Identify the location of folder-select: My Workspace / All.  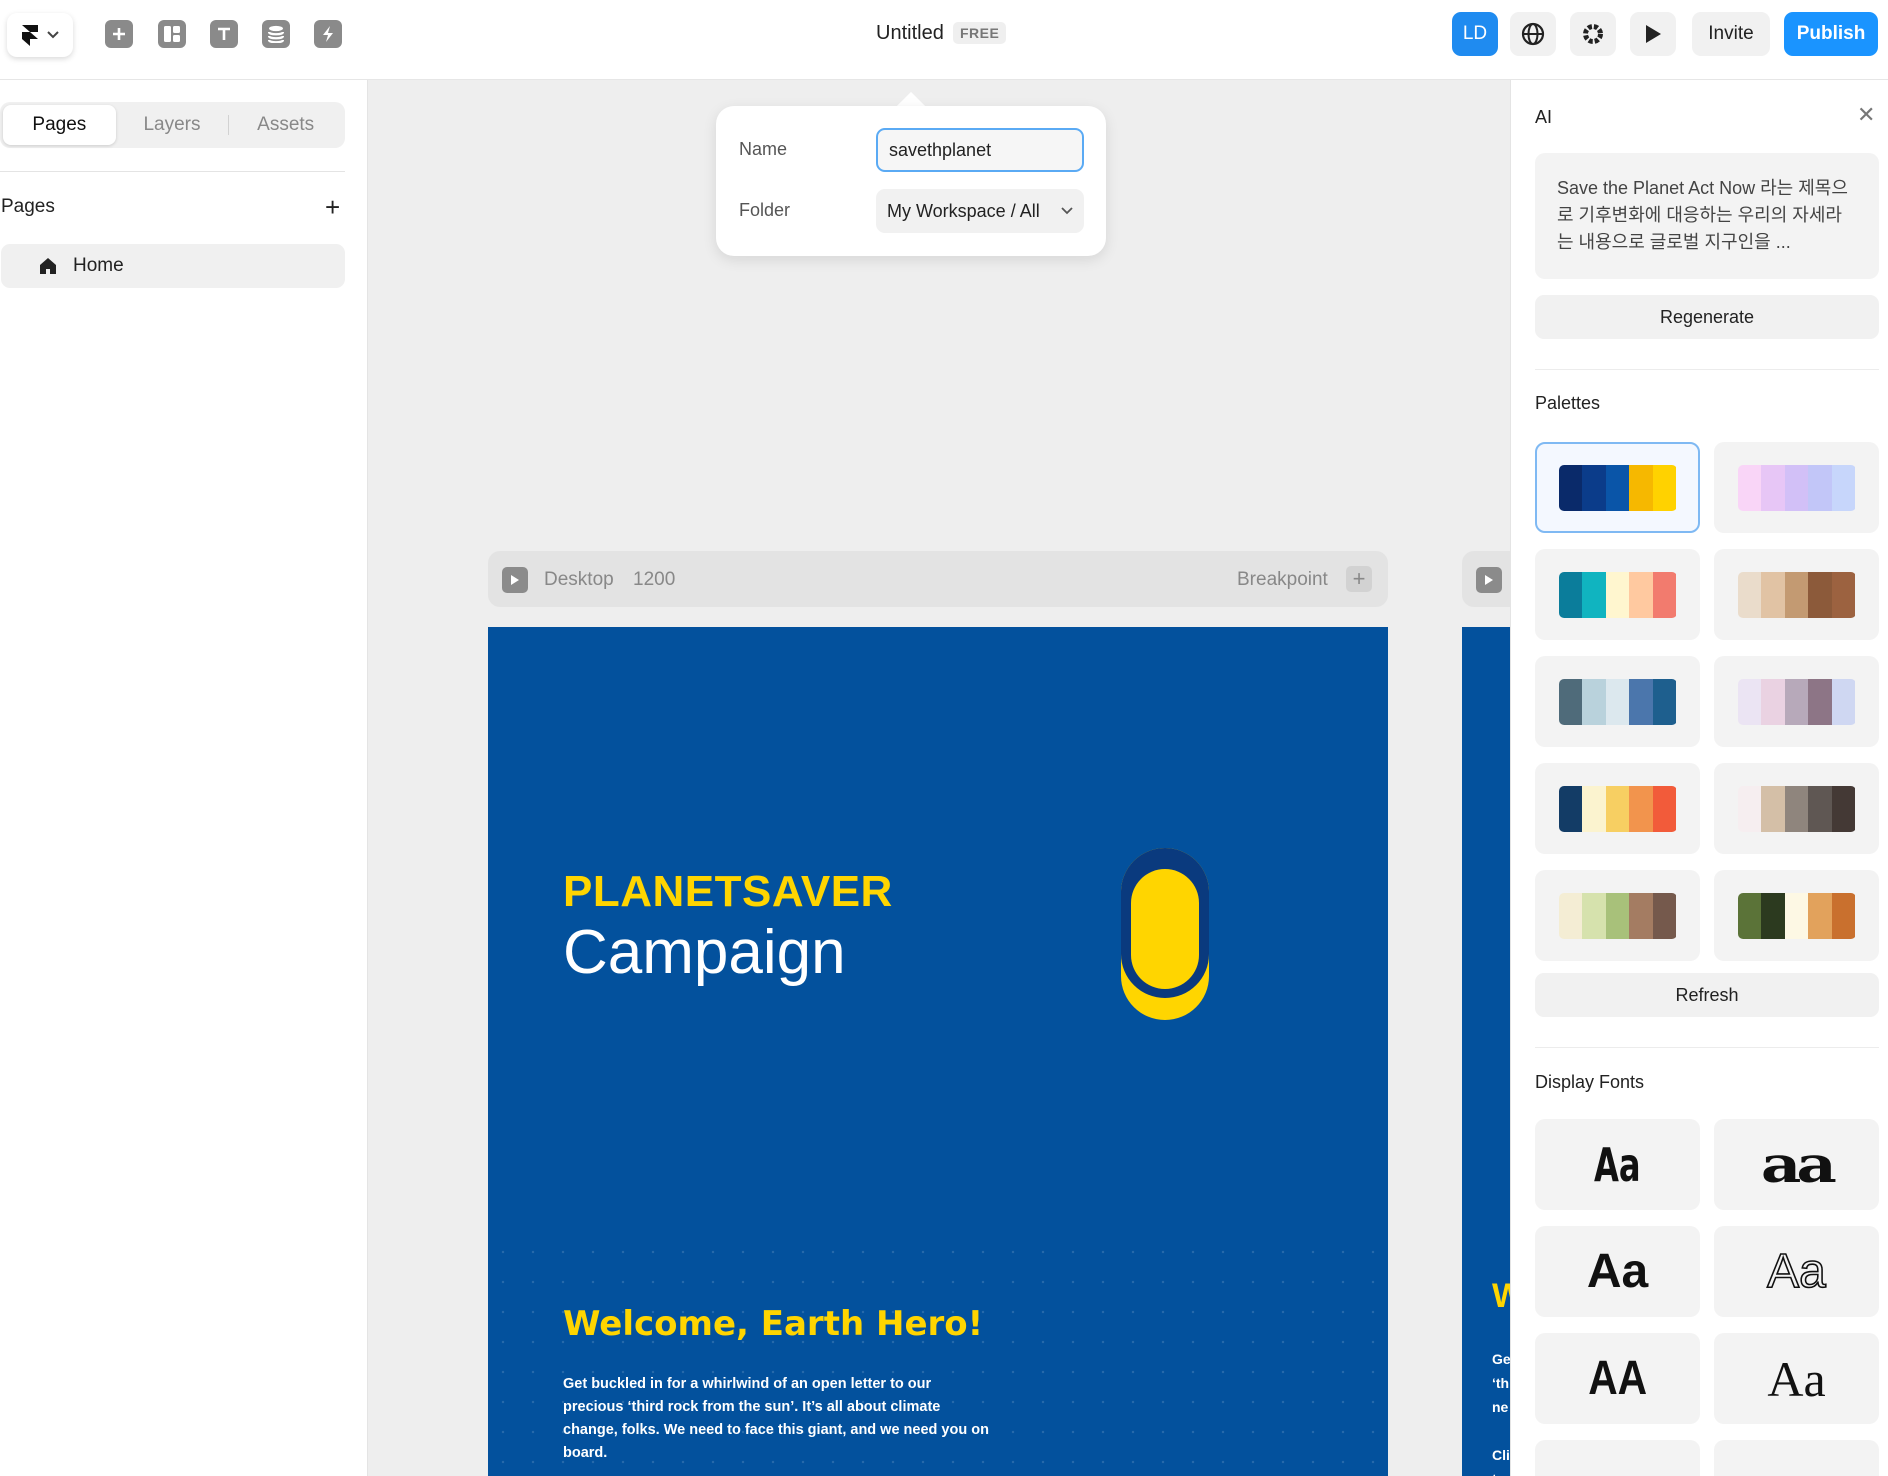
(980, 211).